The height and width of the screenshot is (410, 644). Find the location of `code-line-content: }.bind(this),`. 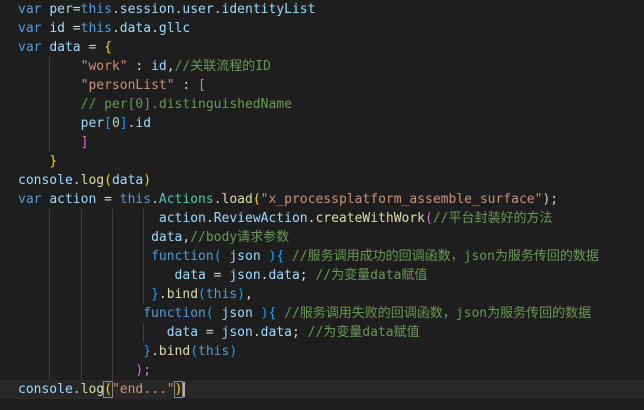

code-line-content: }.bind(this), is located at coordinates (135, 294).